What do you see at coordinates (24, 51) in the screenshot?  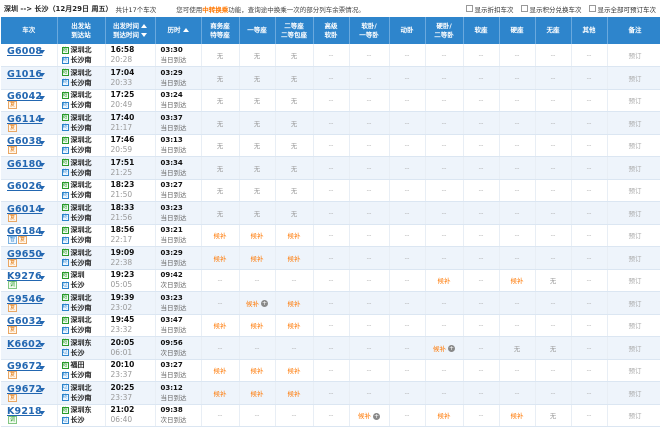 I see `train-number-link: G6008` at bounding box center [24, 51].